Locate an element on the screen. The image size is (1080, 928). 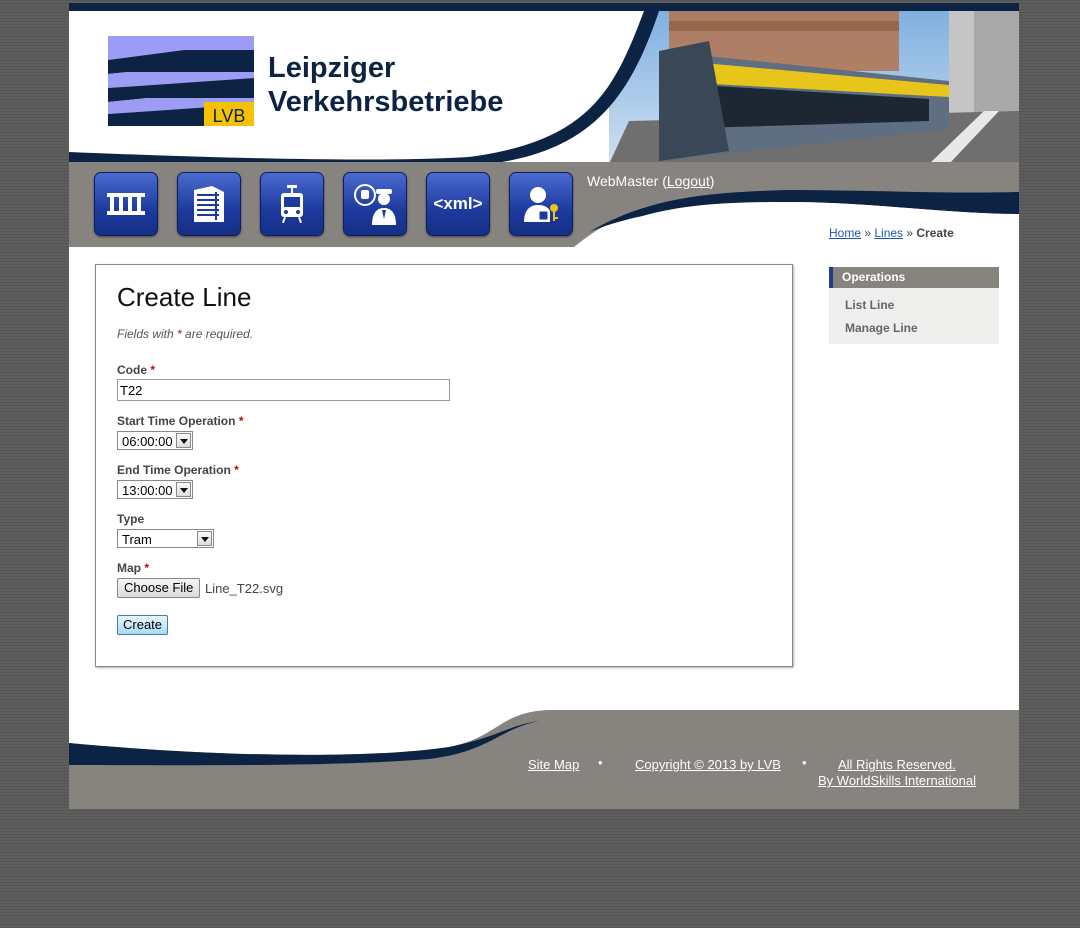
driver-icon is located at coordinates (375, 204).